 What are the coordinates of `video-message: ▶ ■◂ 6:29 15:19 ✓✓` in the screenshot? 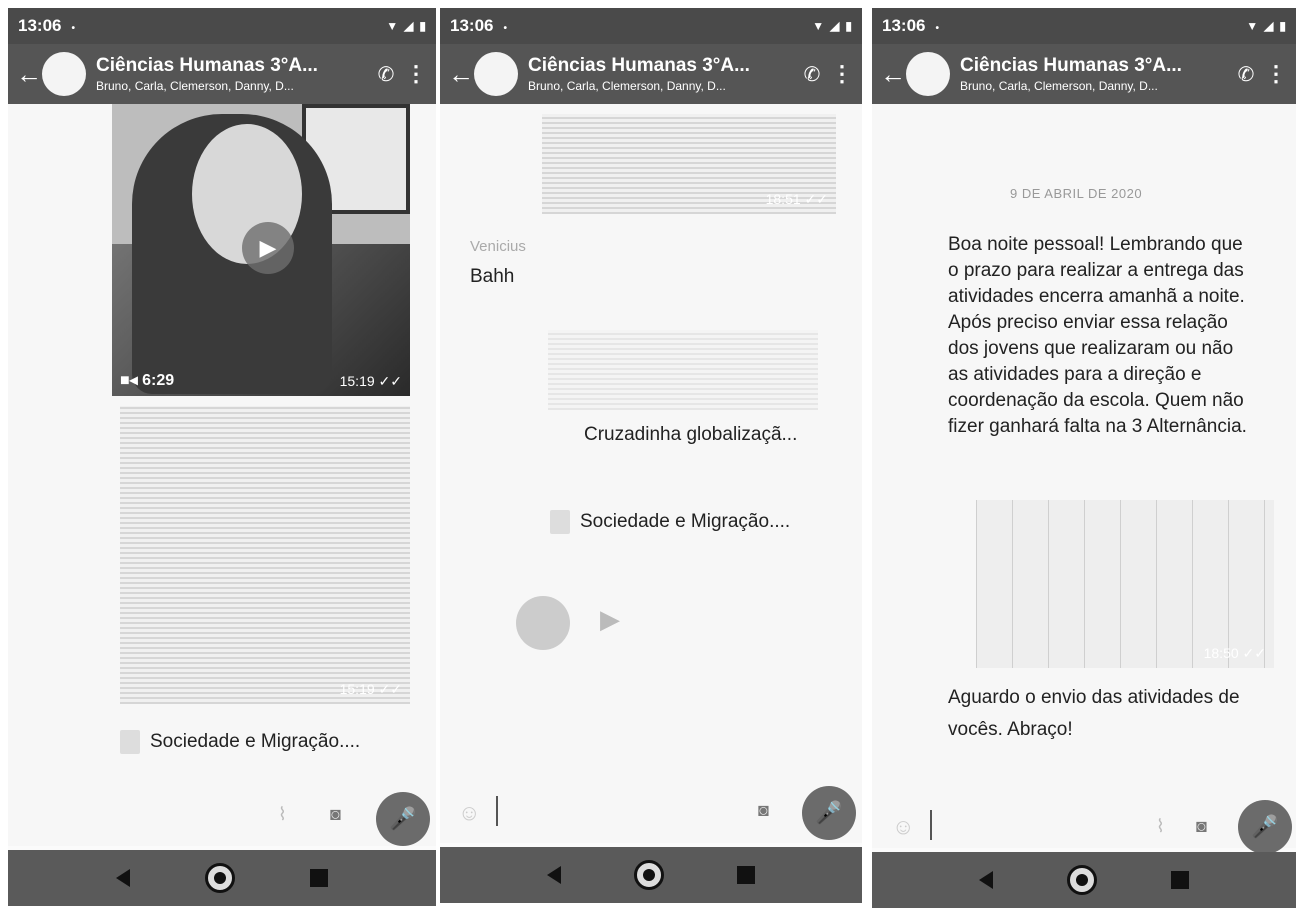 It's located at (261, 250).